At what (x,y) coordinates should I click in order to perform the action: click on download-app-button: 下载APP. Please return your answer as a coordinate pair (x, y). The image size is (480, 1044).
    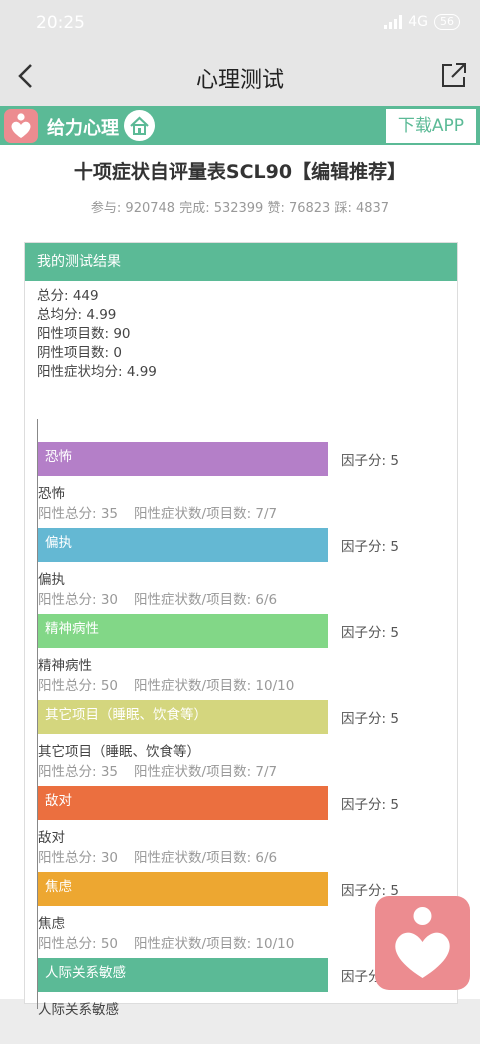
    Looking at the image, I should click on (431, 126).